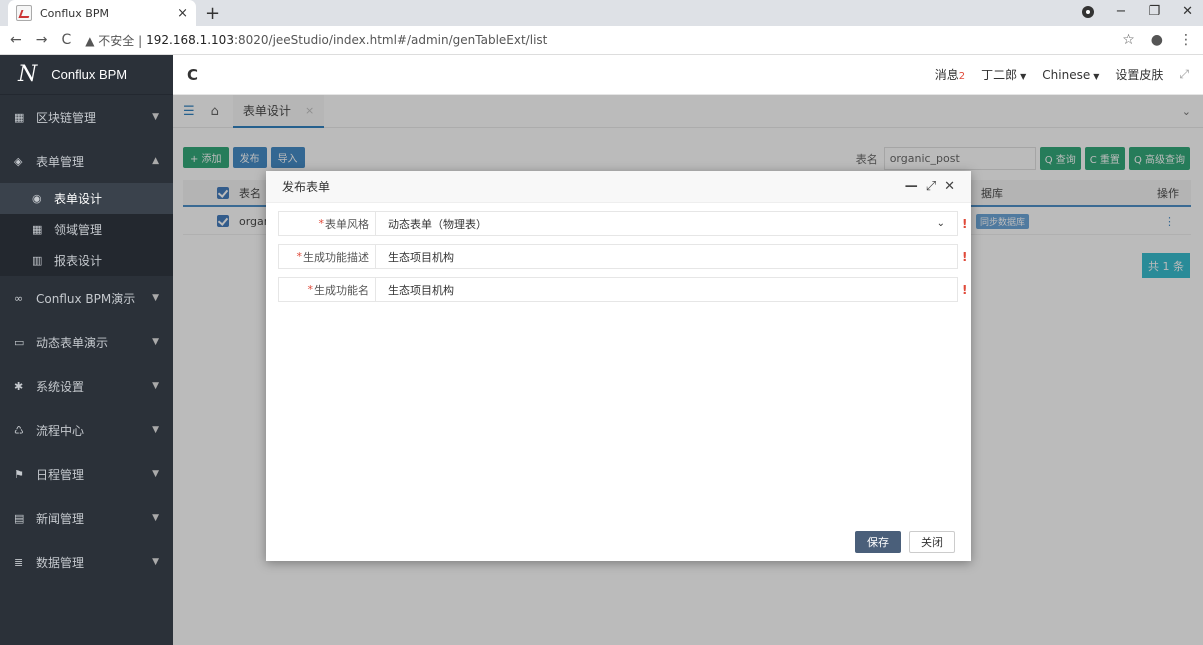  I want to click on submenu-form-management: ◉ 表单设计 ▦ 领域管理 ▥ 报表设计, so click(86, 229).